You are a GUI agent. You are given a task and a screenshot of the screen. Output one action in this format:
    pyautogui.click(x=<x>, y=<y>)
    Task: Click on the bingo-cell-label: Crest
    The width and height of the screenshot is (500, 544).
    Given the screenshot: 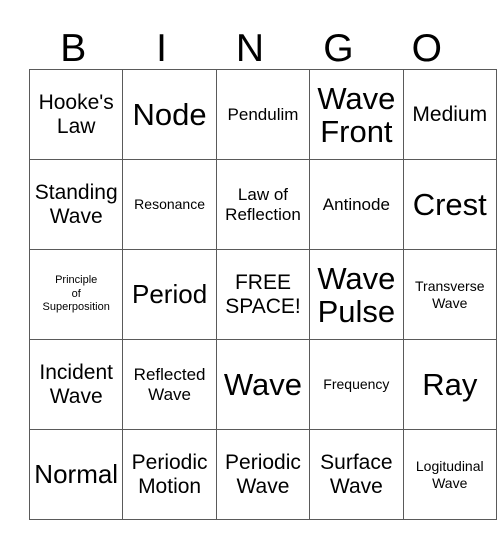 What is the action you would take?
    pyautogui.click(x=449, y=204)
    